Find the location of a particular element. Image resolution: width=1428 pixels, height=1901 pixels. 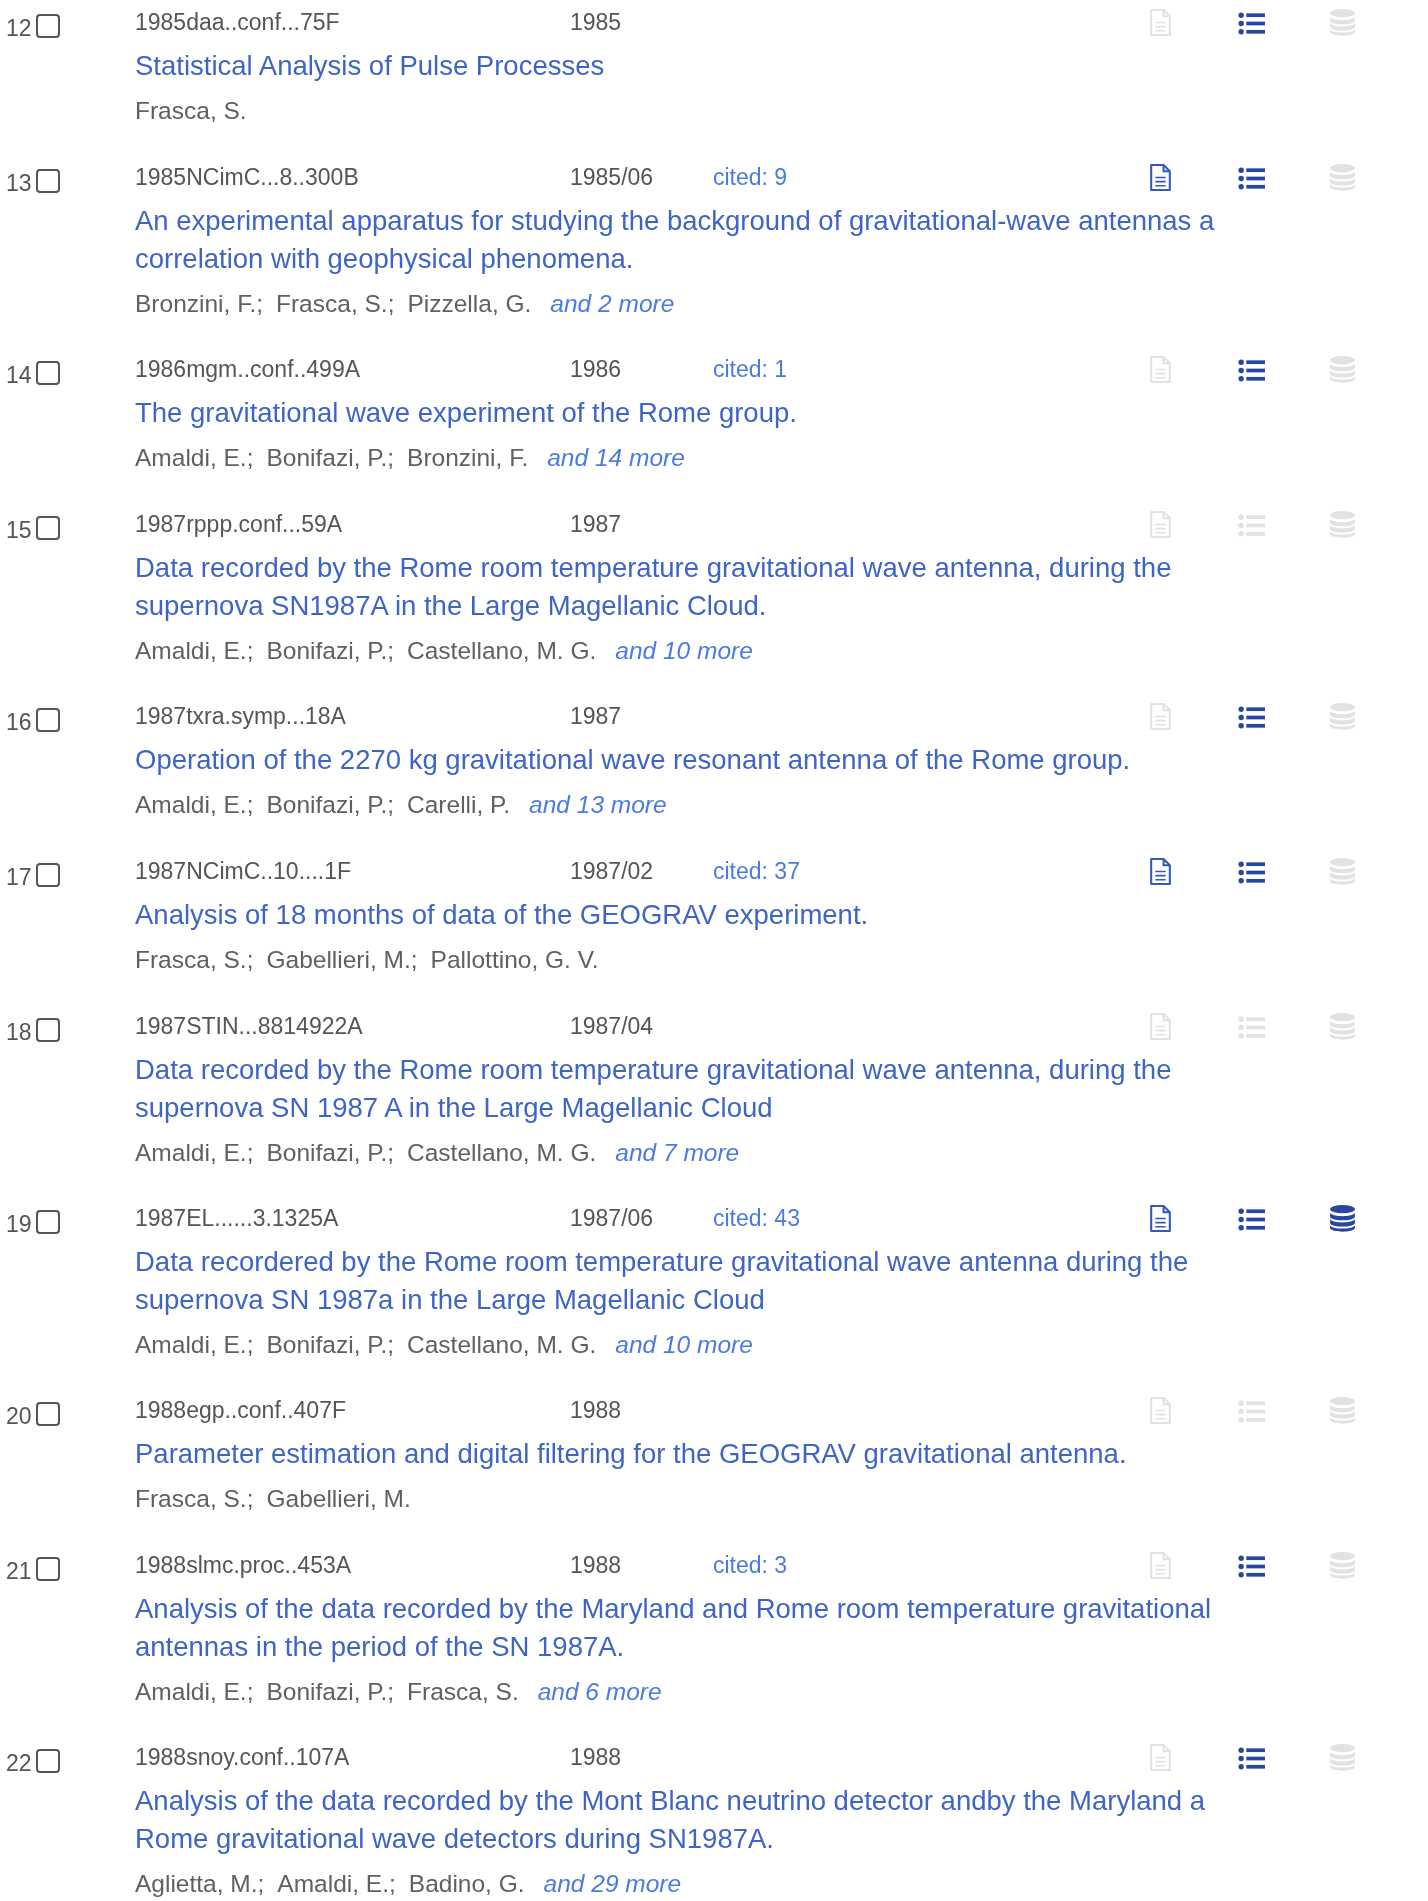

result-number: 18 is located at coordinates (19, 1032).